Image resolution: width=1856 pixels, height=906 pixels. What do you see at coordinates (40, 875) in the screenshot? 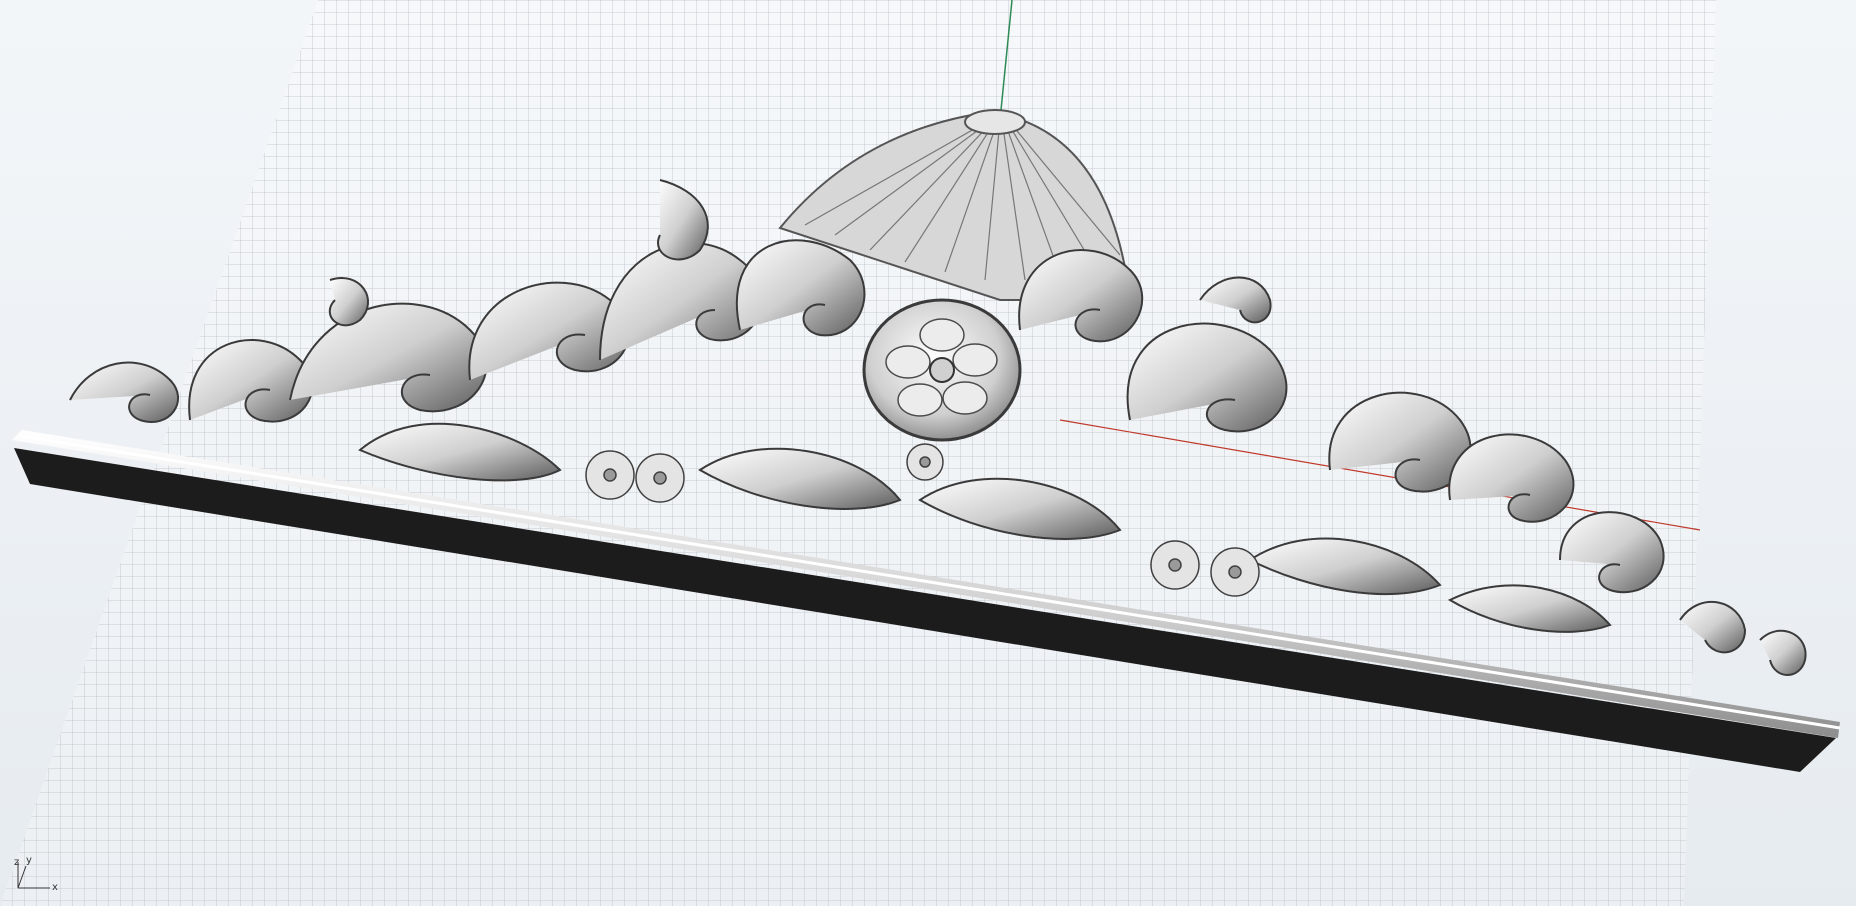
I see `axis-orientation-widget: x y z` at bounding box center [40, 875].